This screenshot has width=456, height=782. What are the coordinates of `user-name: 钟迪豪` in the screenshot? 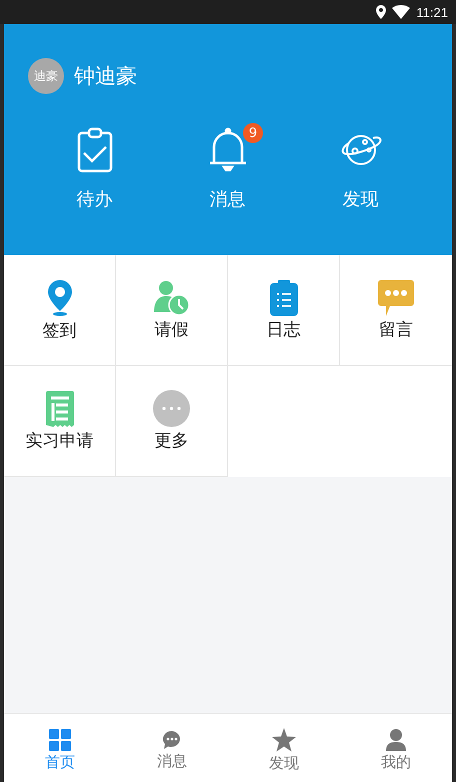 It's located at (105, 76).